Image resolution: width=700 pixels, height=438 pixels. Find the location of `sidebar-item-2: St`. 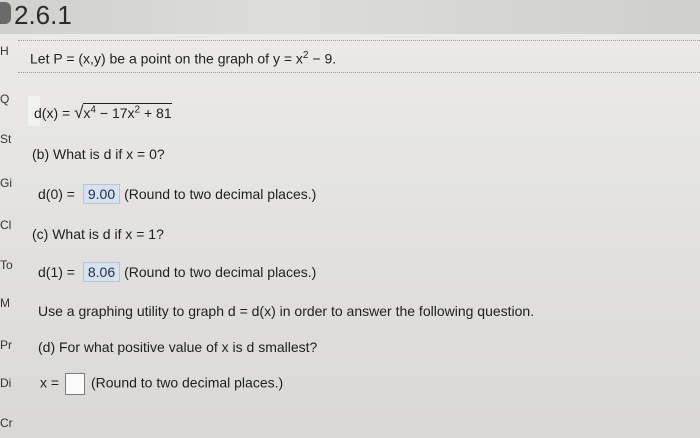

sidebar-item-2: St is located at coordinates (9, 139).